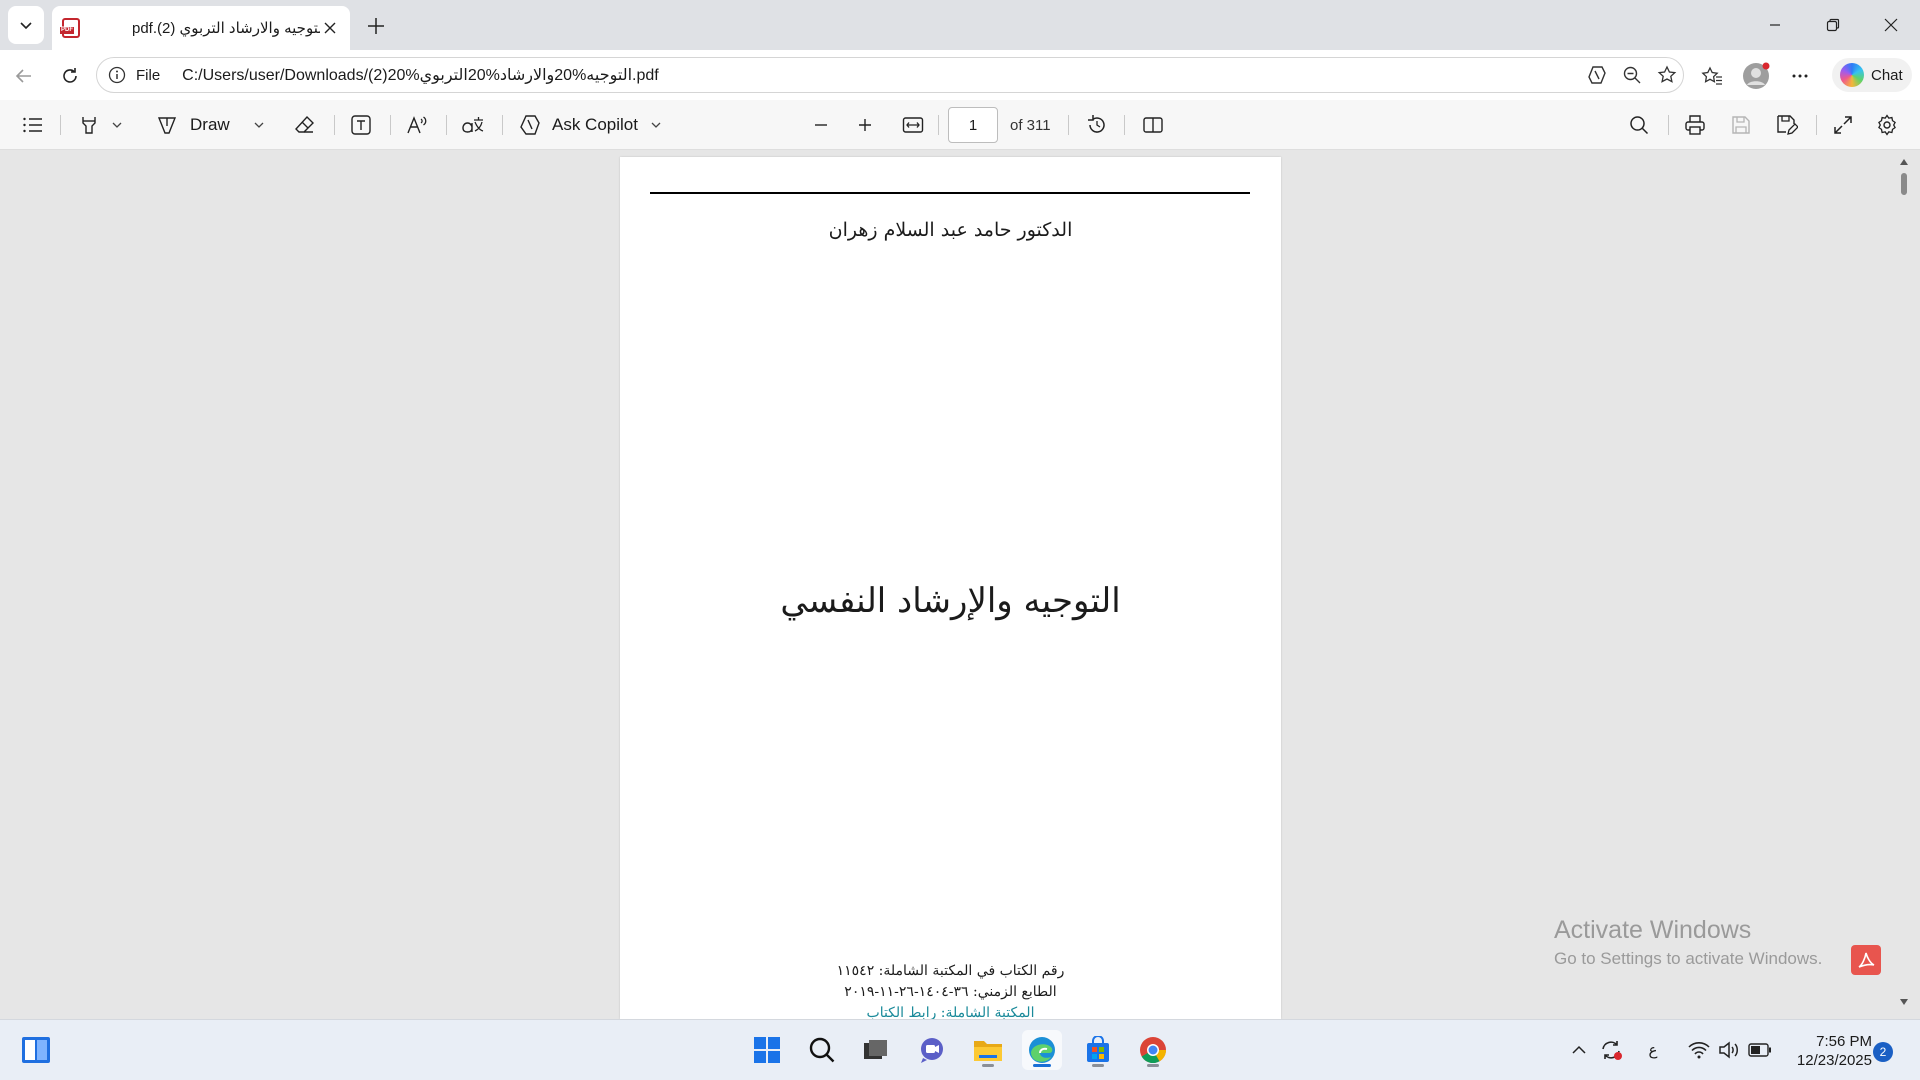  Describe the element at coordinates (33, 125) in the screenshot. I see `contents-button` at that location.